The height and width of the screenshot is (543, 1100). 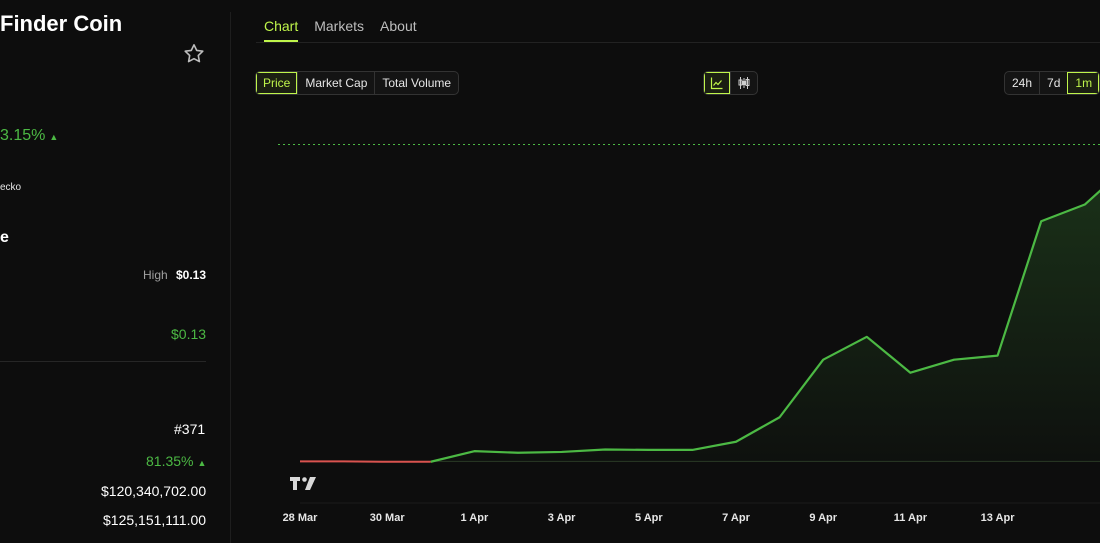 I want to click on percent-value: 81.35%, so click(x=170, y=461).